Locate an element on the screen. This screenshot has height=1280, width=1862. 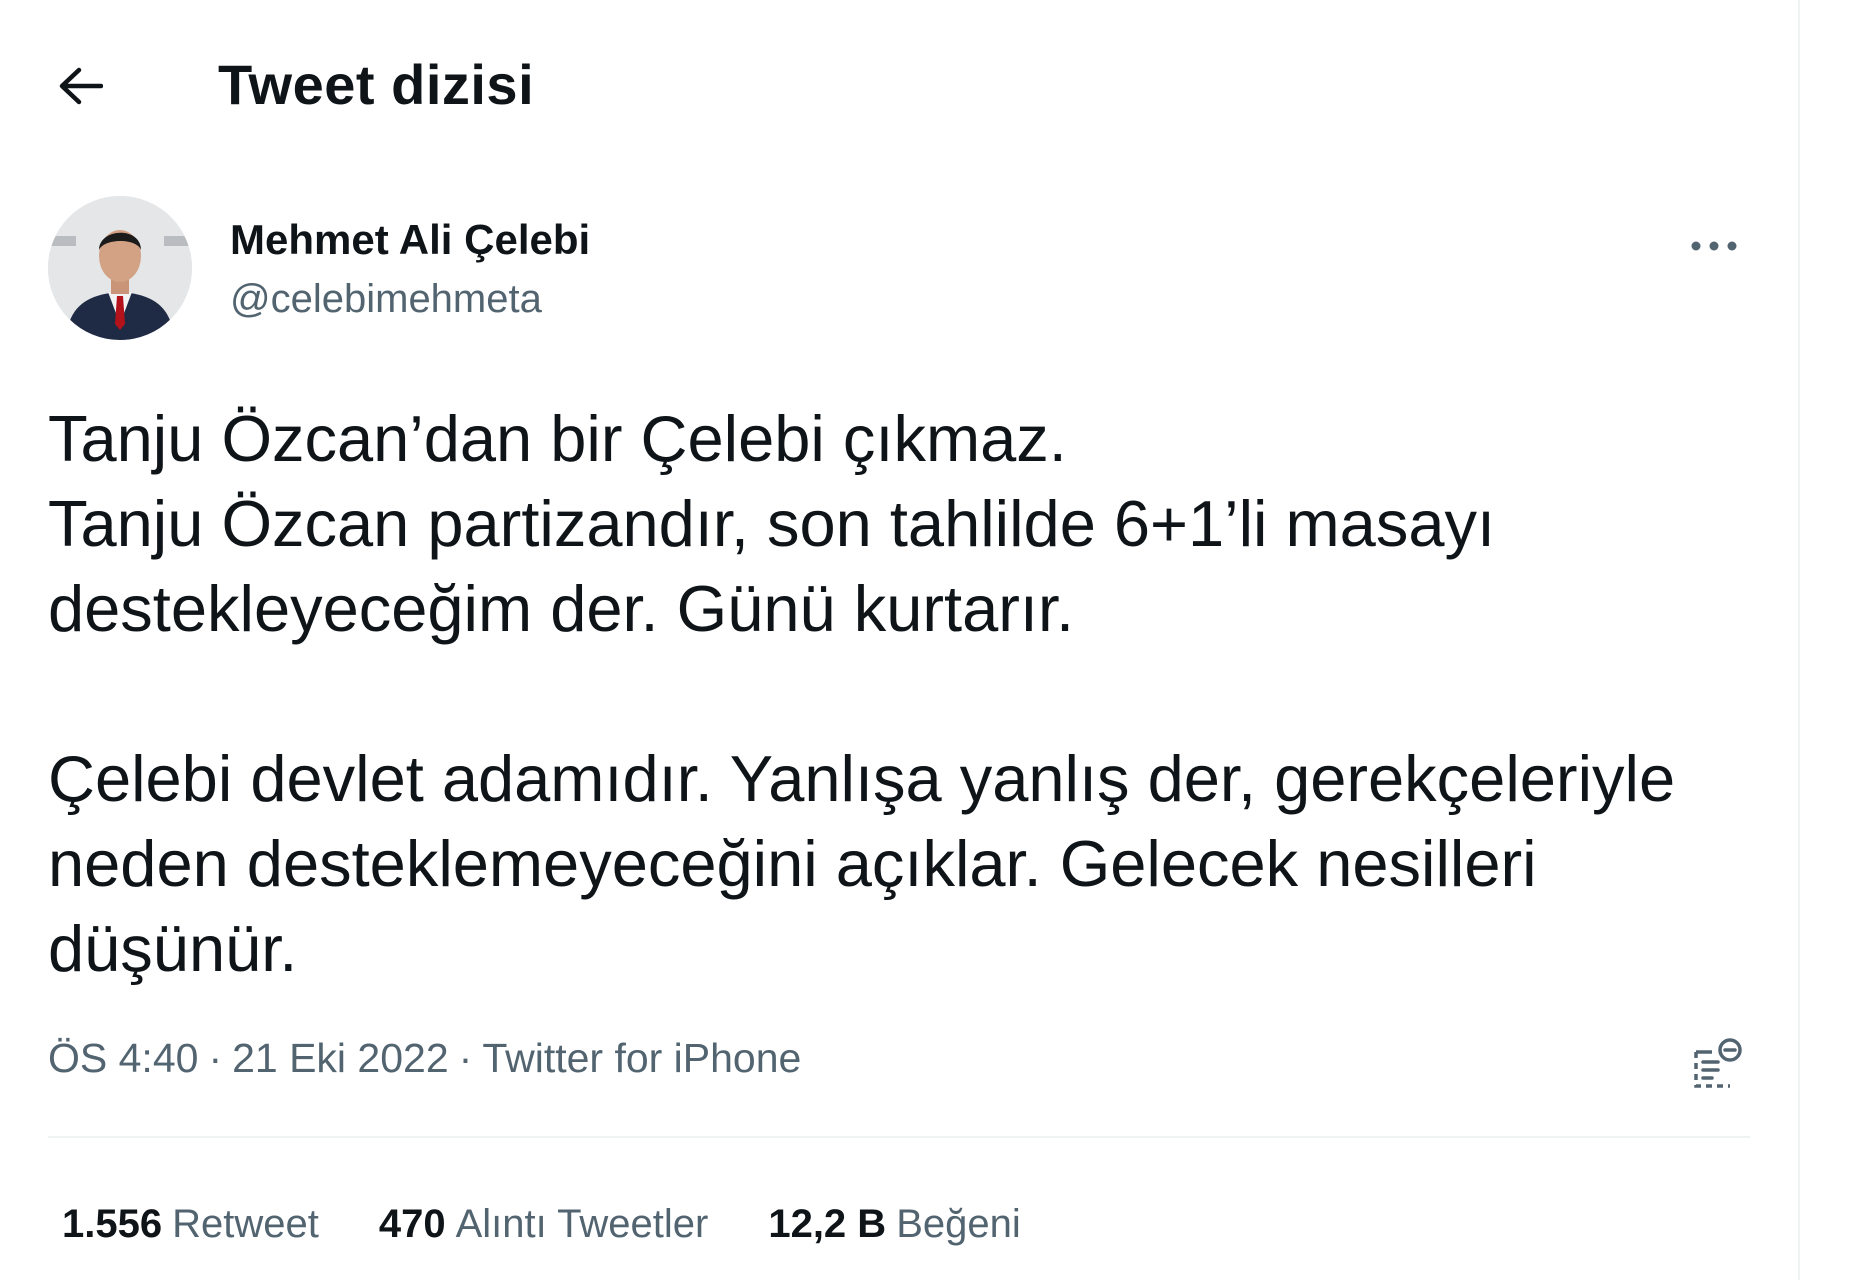
tweet-analytics-button is located at coordinates (1718, 1064).